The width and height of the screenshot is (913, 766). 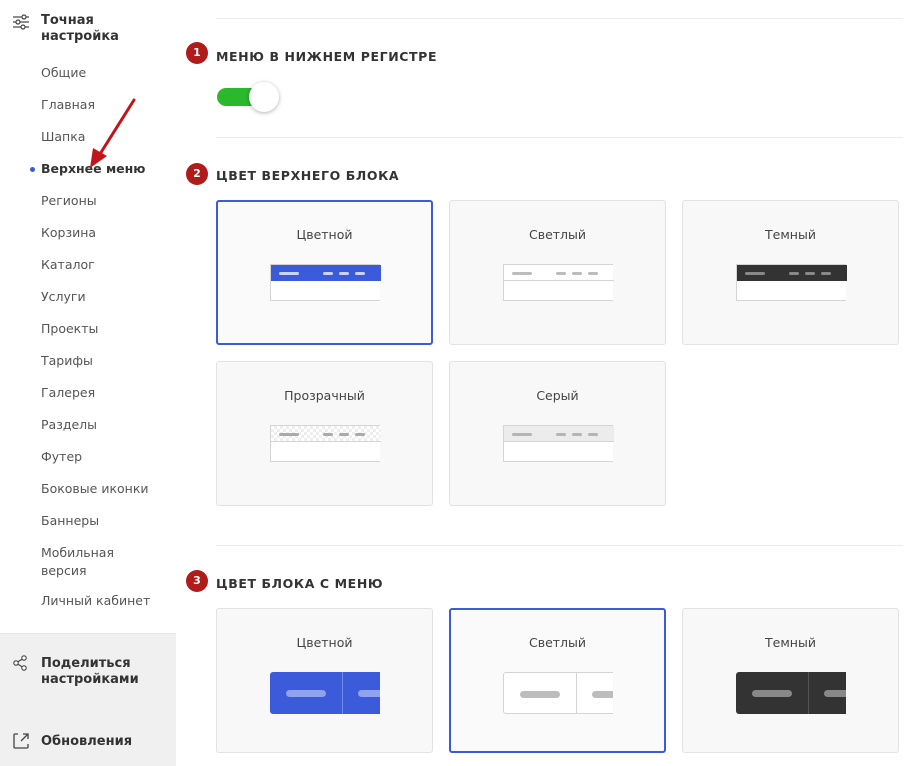 What do you see at coordinates (101, 672) in the screenshot?
I see `share-settings-link: Поделиться настройками` at bounding box center [101, 672].